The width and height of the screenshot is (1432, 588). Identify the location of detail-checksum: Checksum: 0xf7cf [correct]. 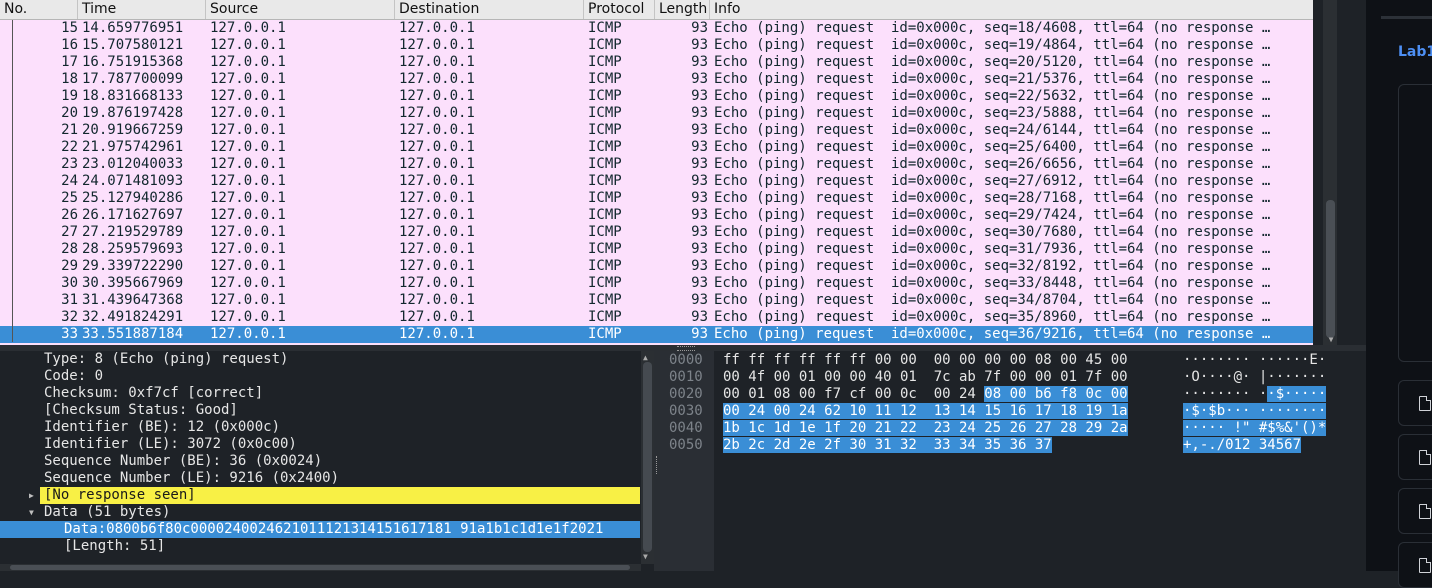
(153, 393).